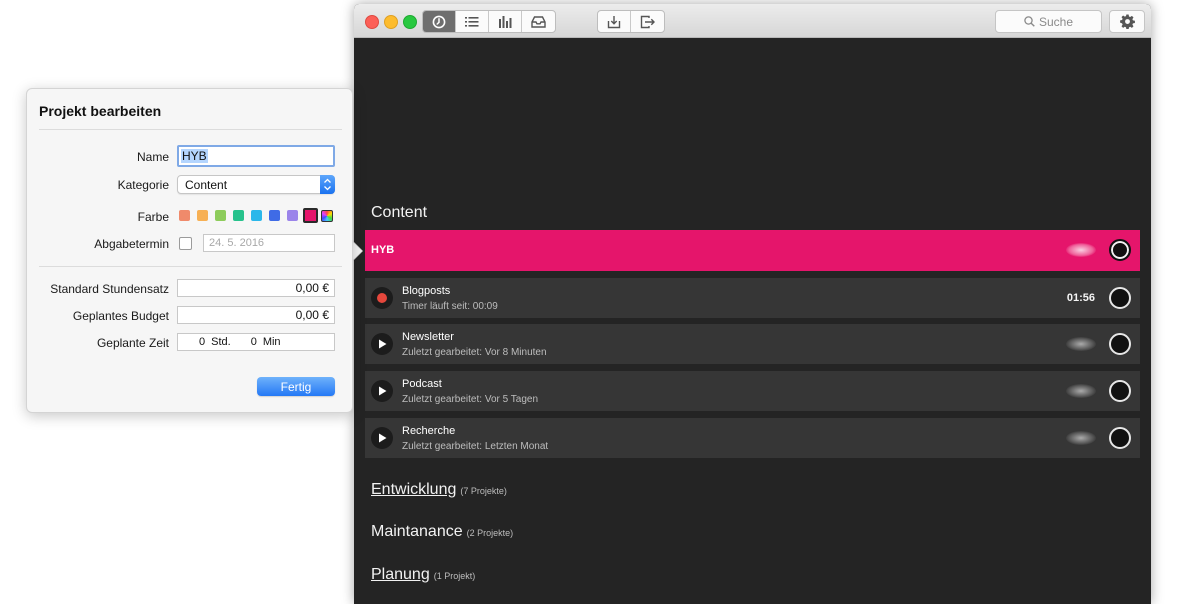 The width and height of the screenshot is (1200, 604). What do you see at coordinates (206, 184) in the screenshot?
I see `category-value: Content` at bounding box center [206, 184].